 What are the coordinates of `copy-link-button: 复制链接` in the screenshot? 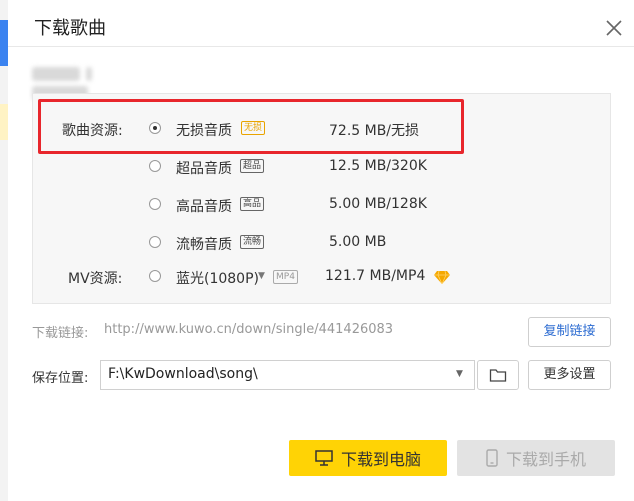 It's located at (569, 332).